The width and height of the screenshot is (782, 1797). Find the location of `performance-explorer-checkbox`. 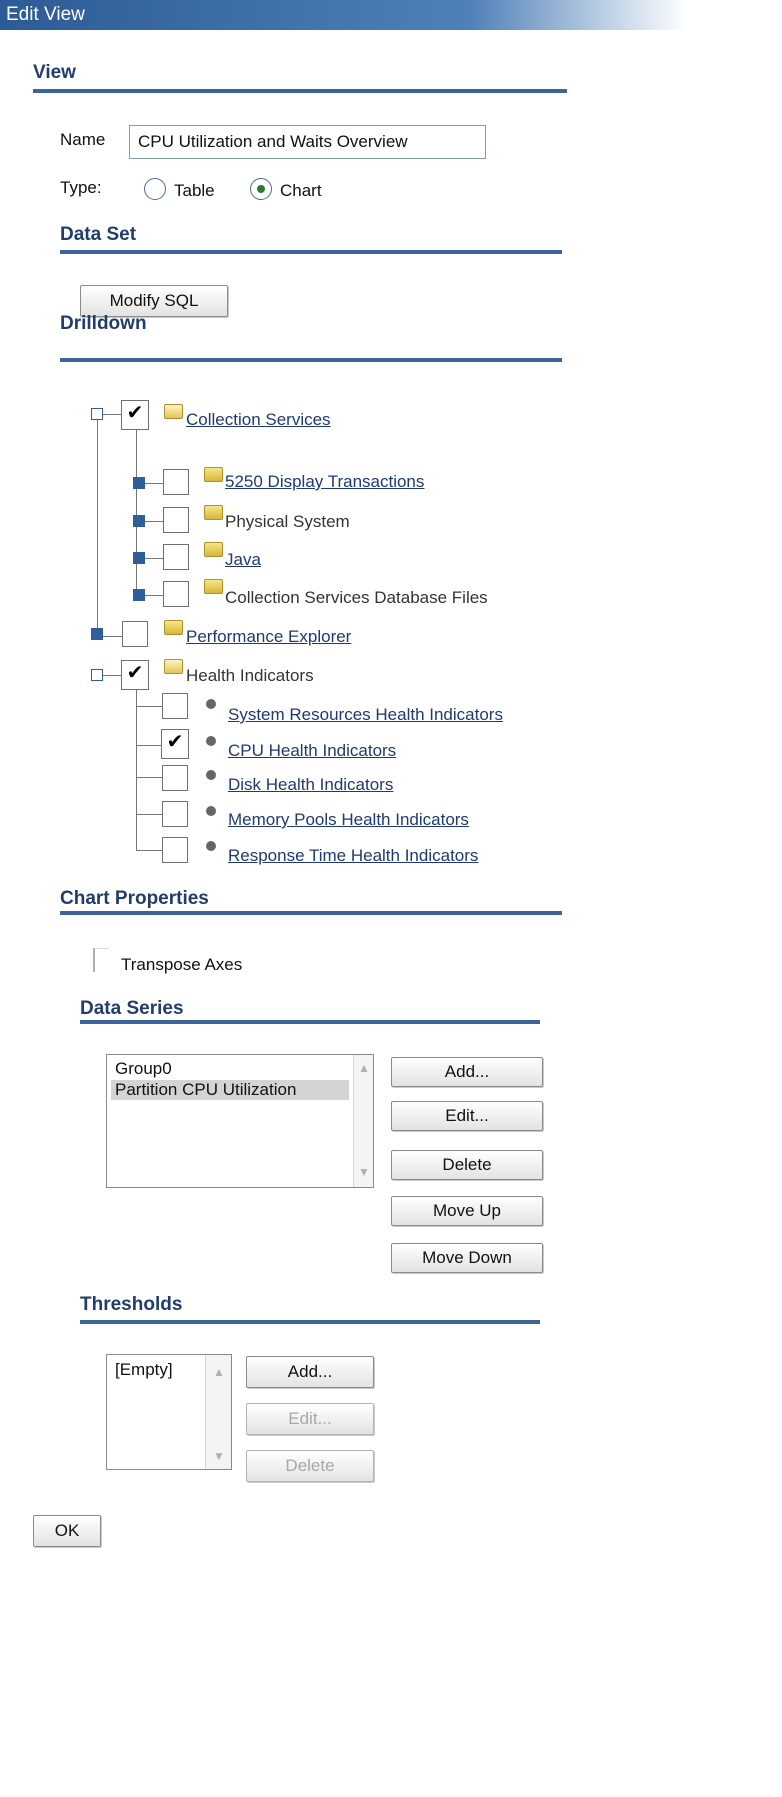

performance-explorer-checkbox is located at coordinates (135, 634).